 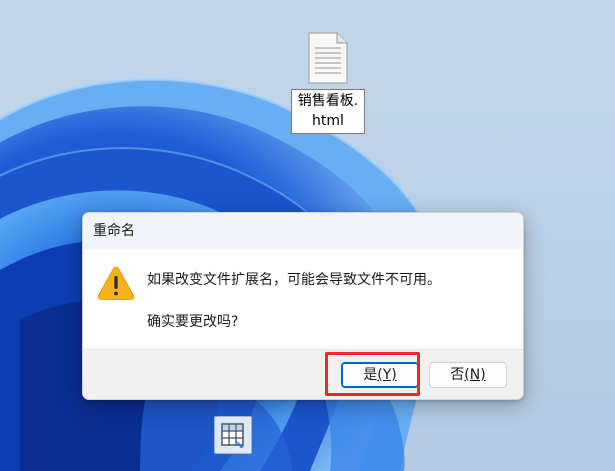 What do you see at coordinates (457, 375) in the screenshot?
I see `no-button-label: 否` at bounding box center [457, 375].